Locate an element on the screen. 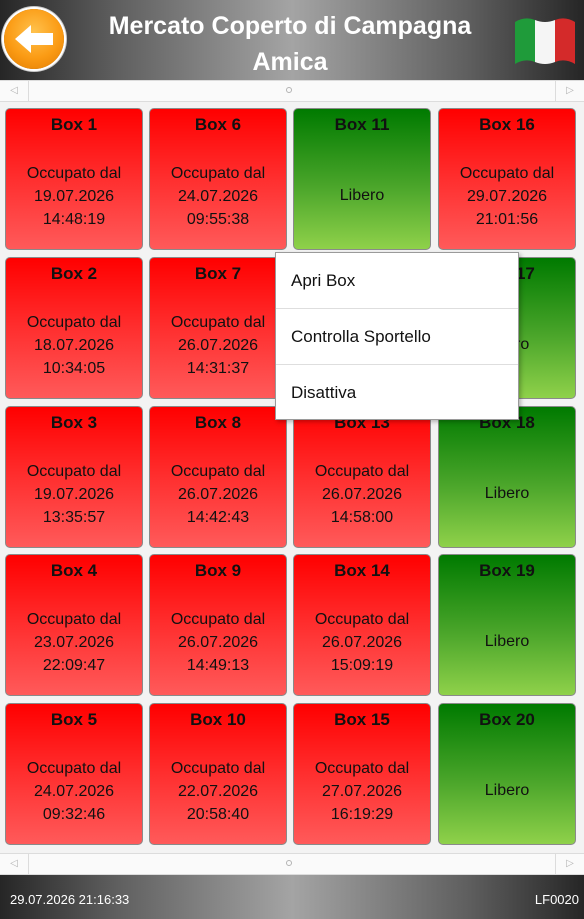  box-label: Box 3 is located at coordinates (74, 422).